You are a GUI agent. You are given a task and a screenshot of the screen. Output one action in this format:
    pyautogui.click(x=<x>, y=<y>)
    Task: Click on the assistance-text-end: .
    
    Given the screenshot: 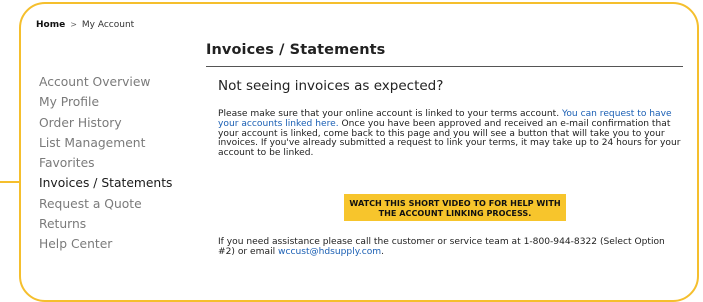 What is the action you would take?
    pyautogui.click(x=383, y=251)
    